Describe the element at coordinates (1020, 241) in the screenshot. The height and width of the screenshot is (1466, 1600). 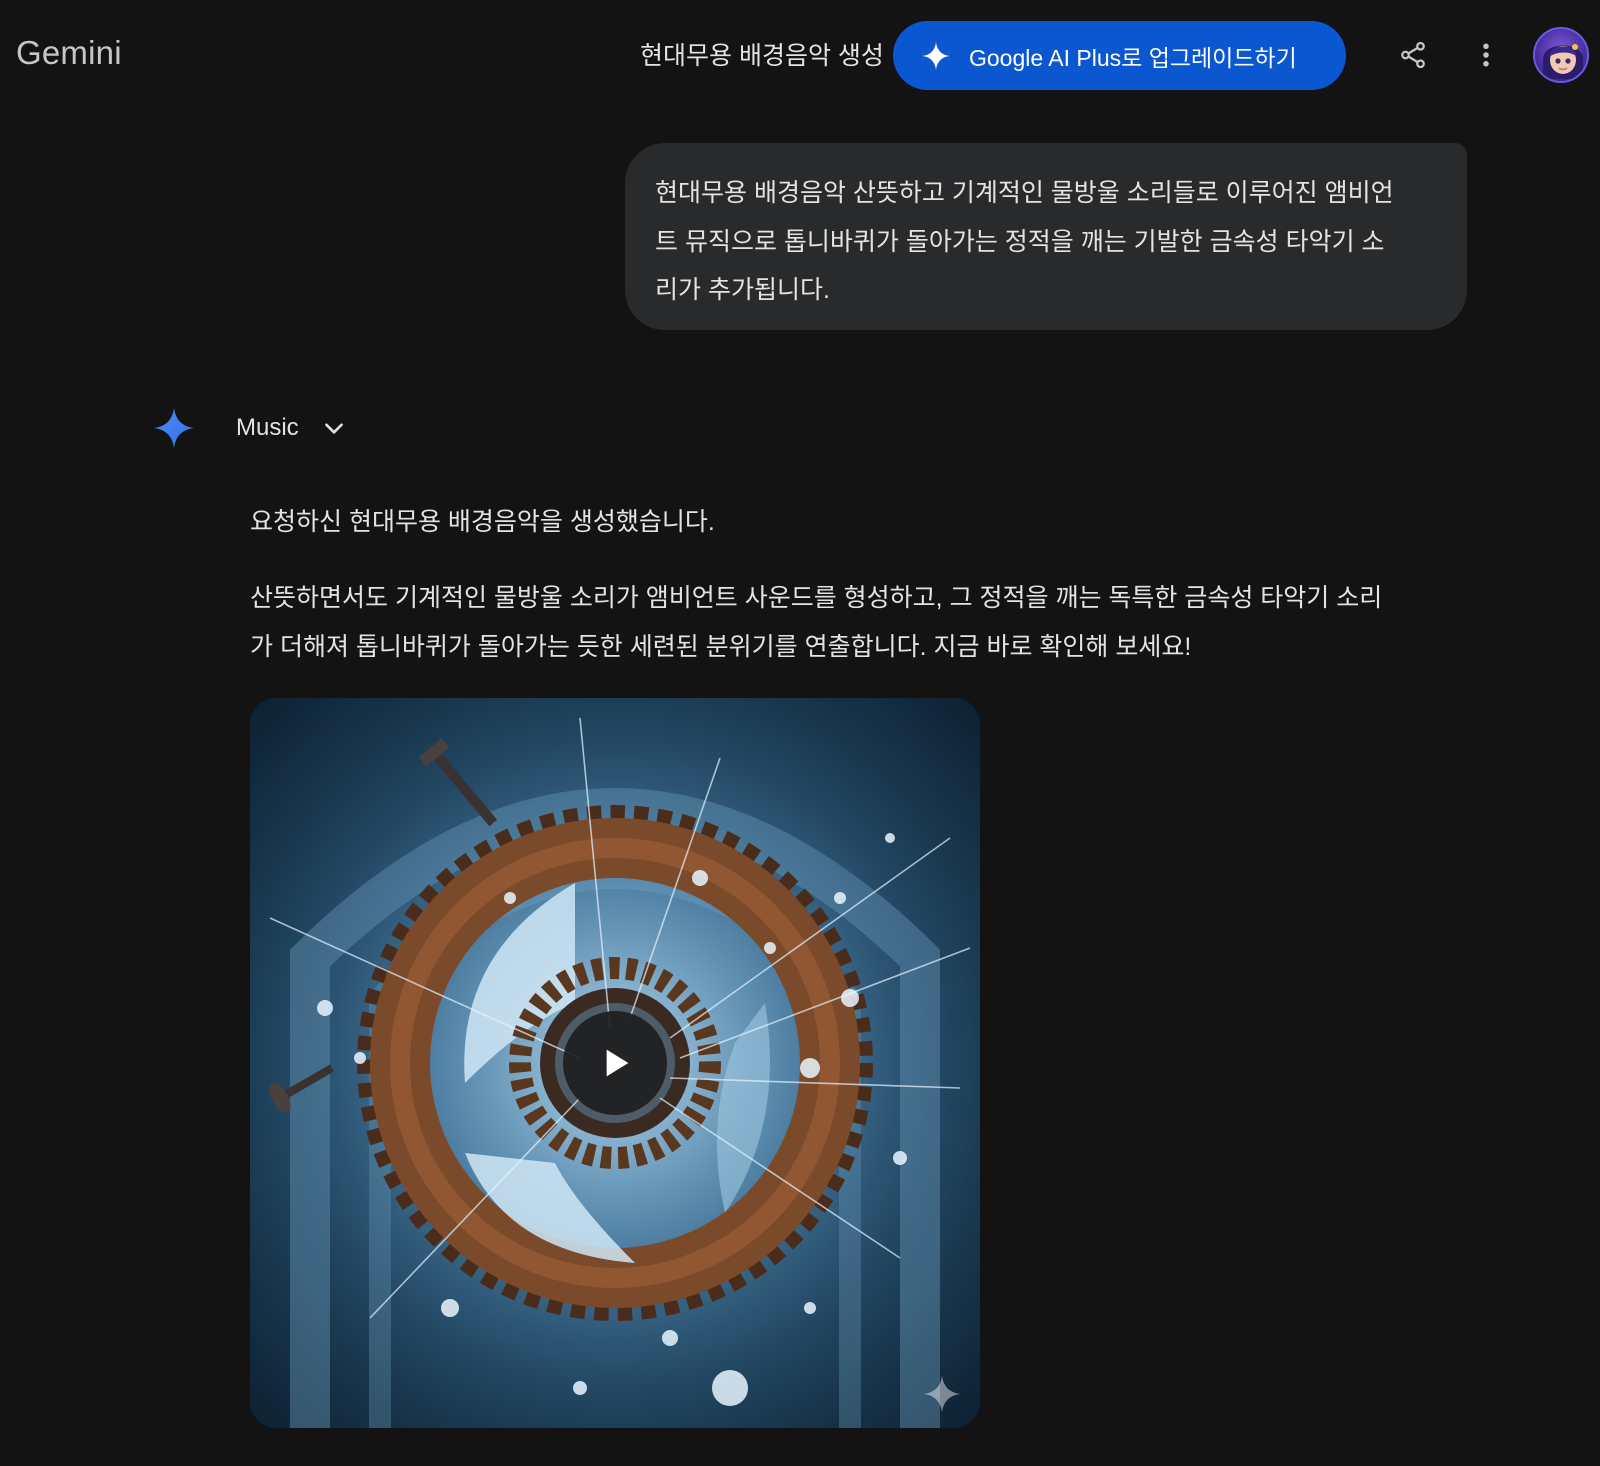
I see `user-message-line: 트 뮤직으로 톱니바퀴가 돌아가는 정적을 깨는 기발한 금속성 타악기 소` at that location.